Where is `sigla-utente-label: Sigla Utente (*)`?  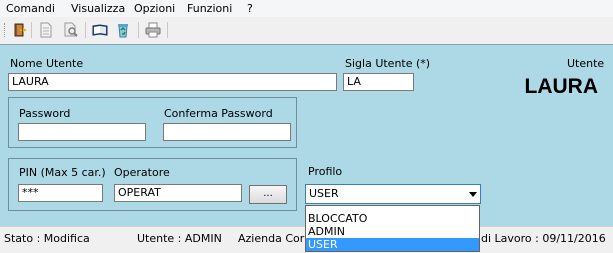
sigla-utente-label: Sigla Utente (*) is located at coordinates (388, 63).